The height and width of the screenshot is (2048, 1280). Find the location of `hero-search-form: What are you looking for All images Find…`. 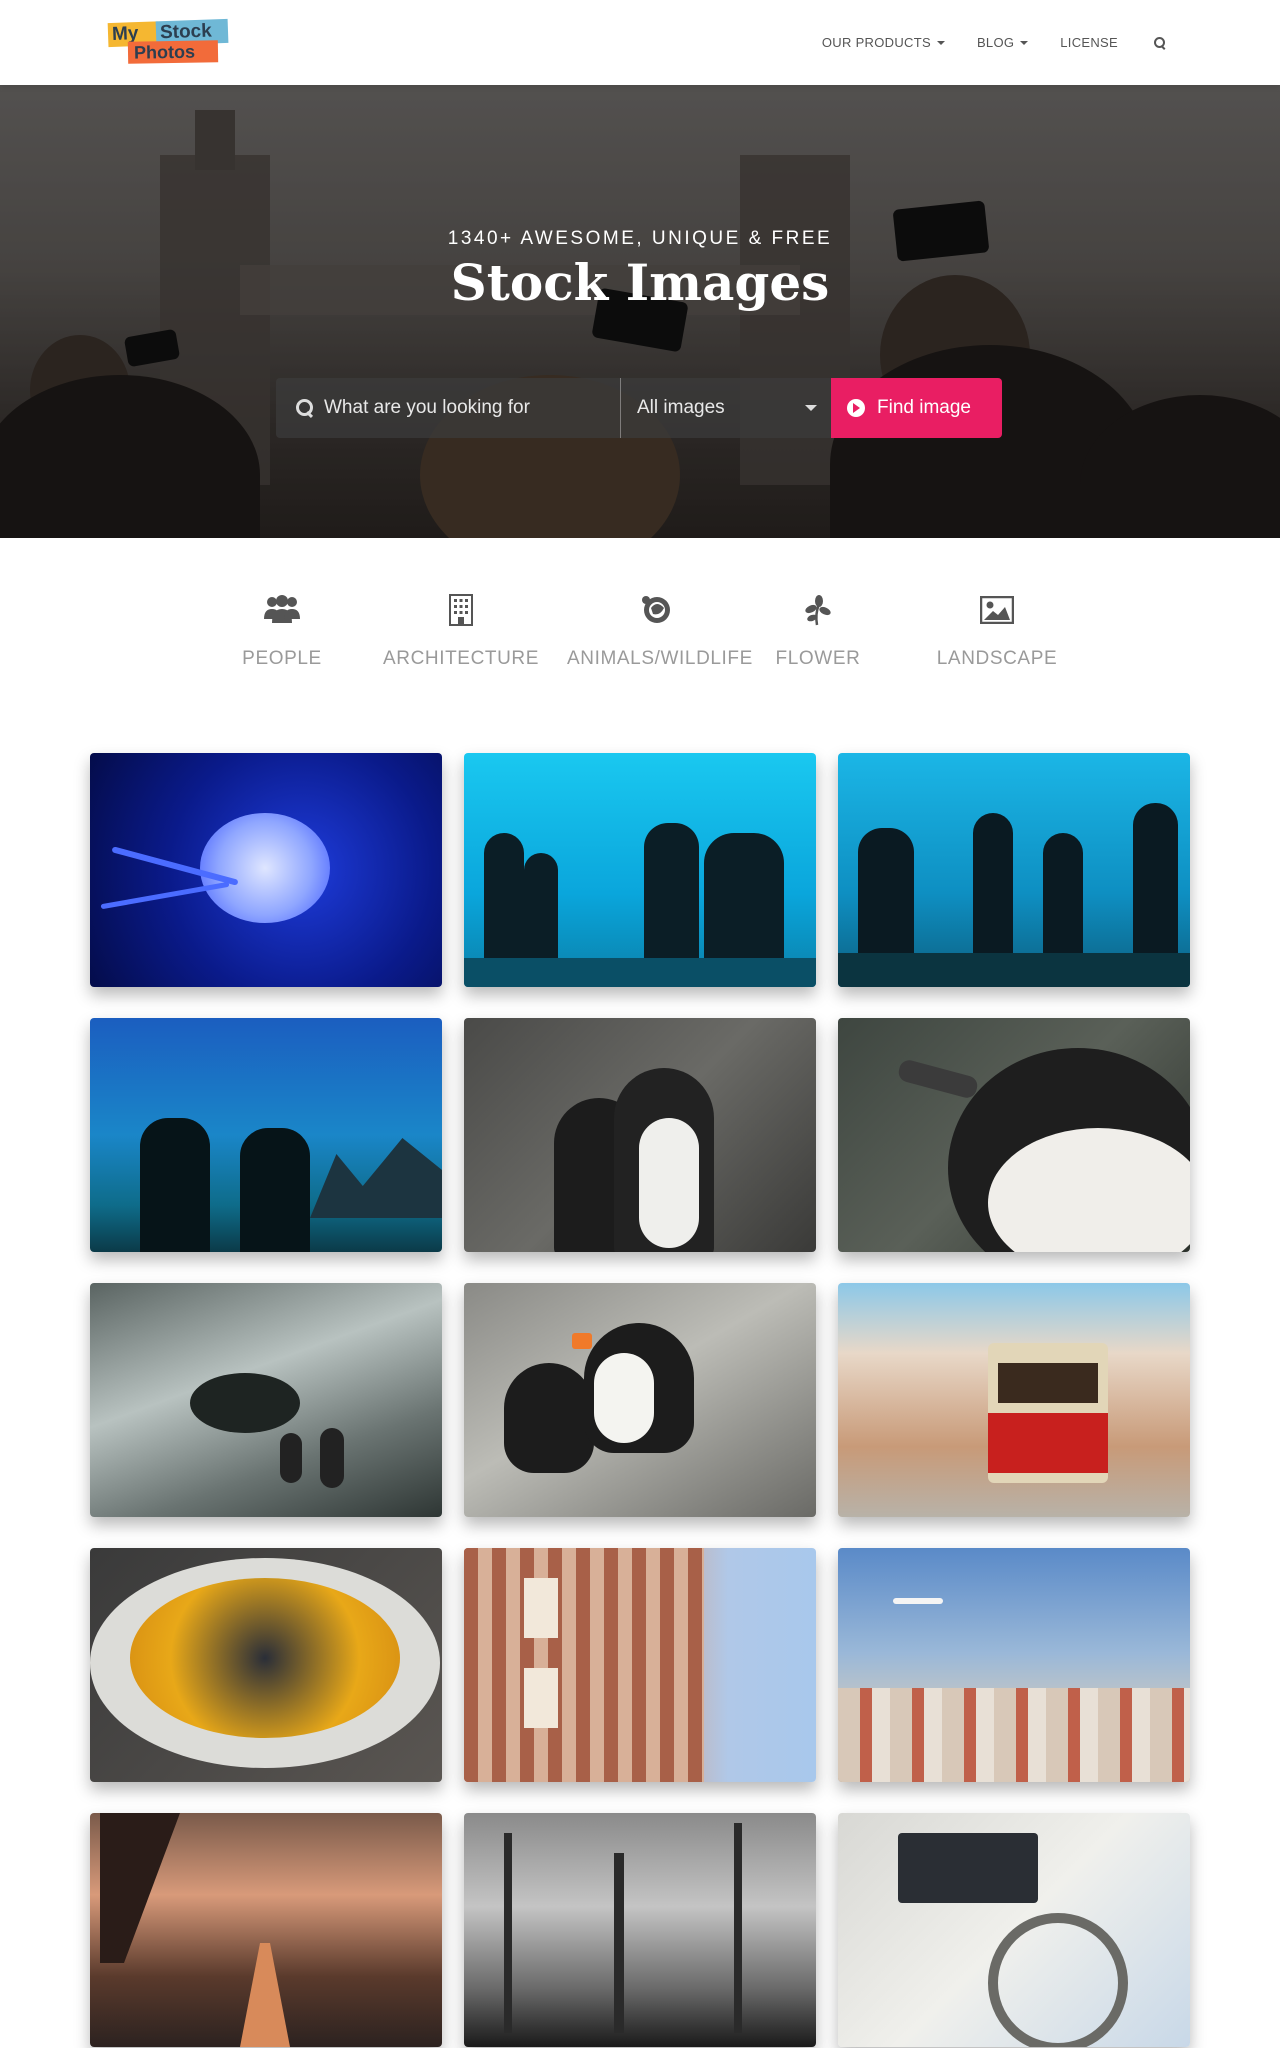

hero-search-form: What are you looking for All images Find… is located at coordinates (640, 408).